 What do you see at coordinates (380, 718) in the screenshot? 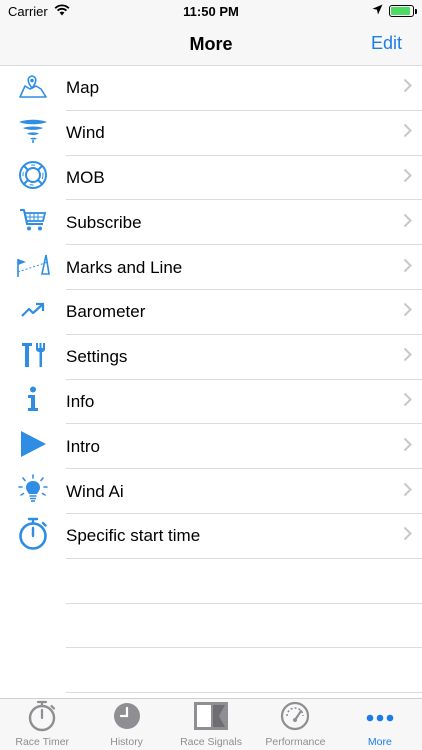
I see `more-dots-icon` at bounding box center [380, 718].